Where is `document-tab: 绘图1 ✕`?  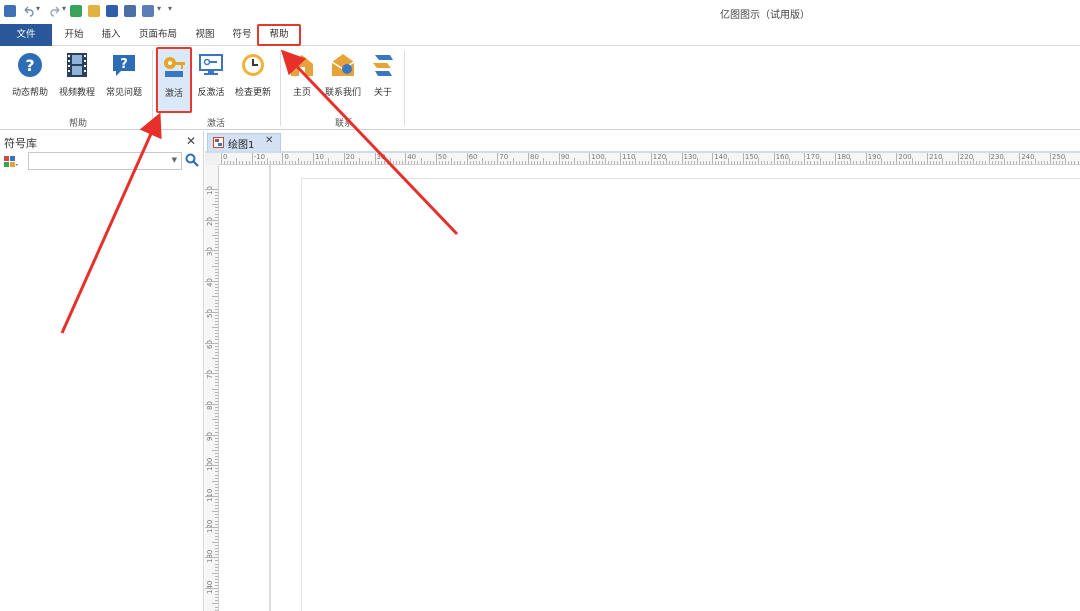 document-tab: 绘图1 ✕ is located at coordinates (244, 142).